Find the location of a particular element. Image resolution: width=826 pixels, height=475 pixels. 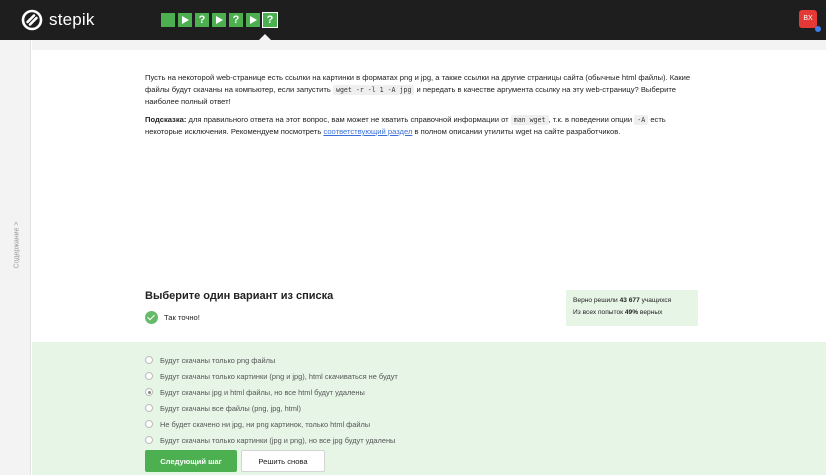

step-3-quiz: ? is located at coordinates (202, 20).